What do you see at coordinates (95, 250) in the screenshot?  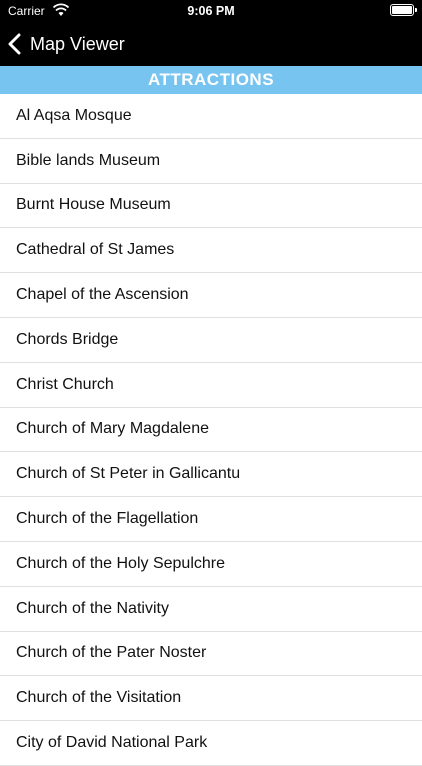 I see `list-item-label: Cathedral of St James` at bounding box center [95, 250].